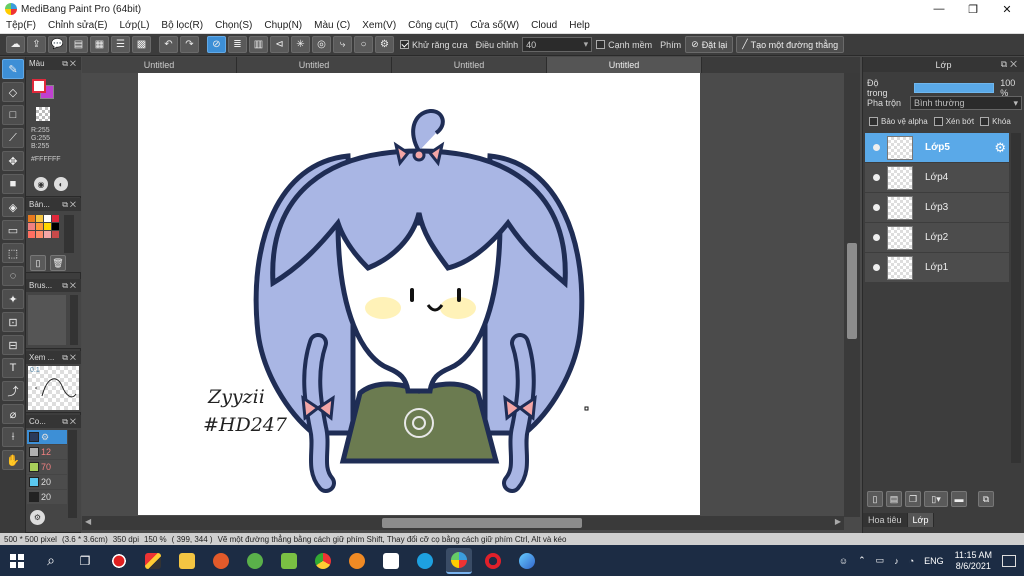 This screenshot has width=1024, height=576. Describe the element at coordinates (15, 44) in the screenshot. I see `cloud-icon: ☁` at that location.